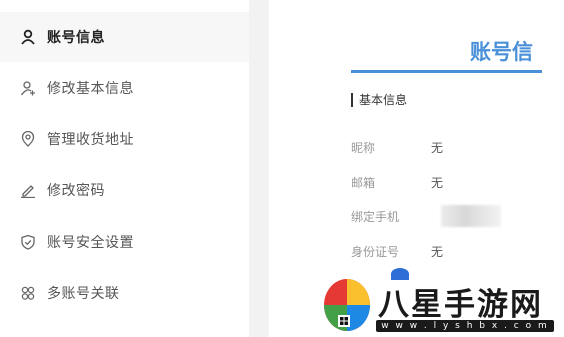 The image size is (564, 337). What do you see at coordinates (90, 140) in the screenshot?
I see `sidebar-item-label: 管理收货地址` at bounding box center [90, 140].